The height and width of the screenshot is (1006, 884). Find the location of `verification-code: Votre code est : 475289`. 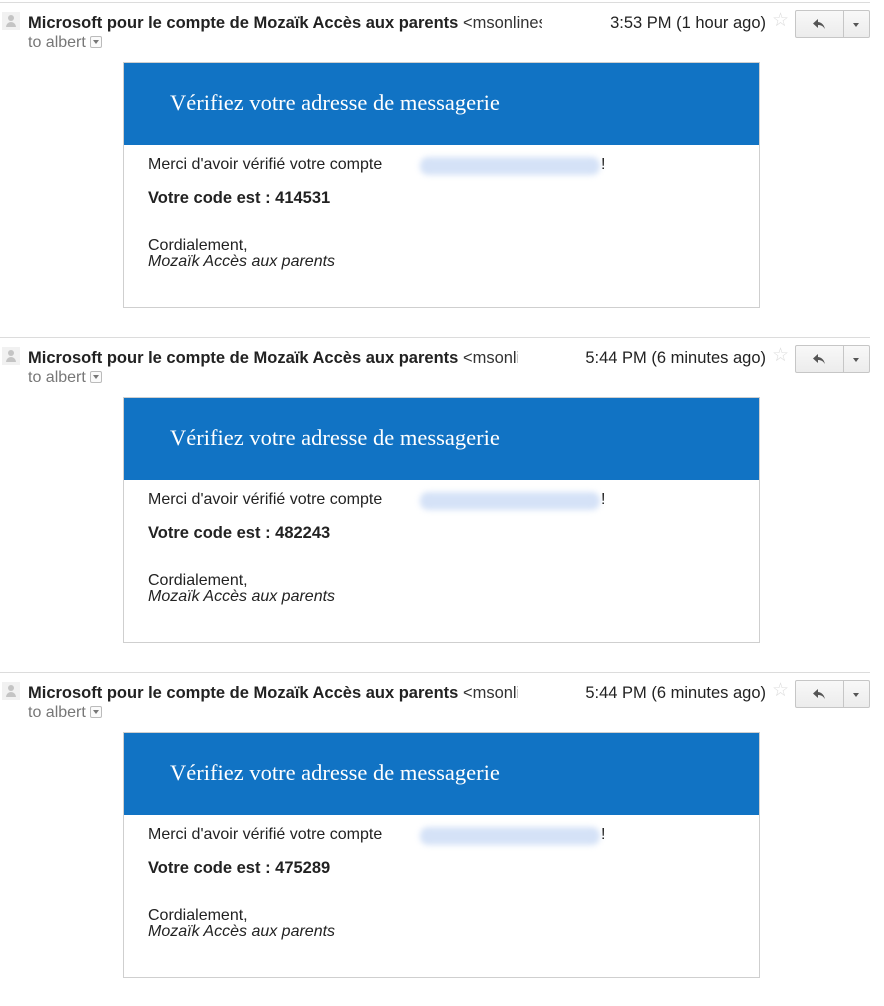

verification-code: Votre code est : 475289 is located at coordinates (239, 868).